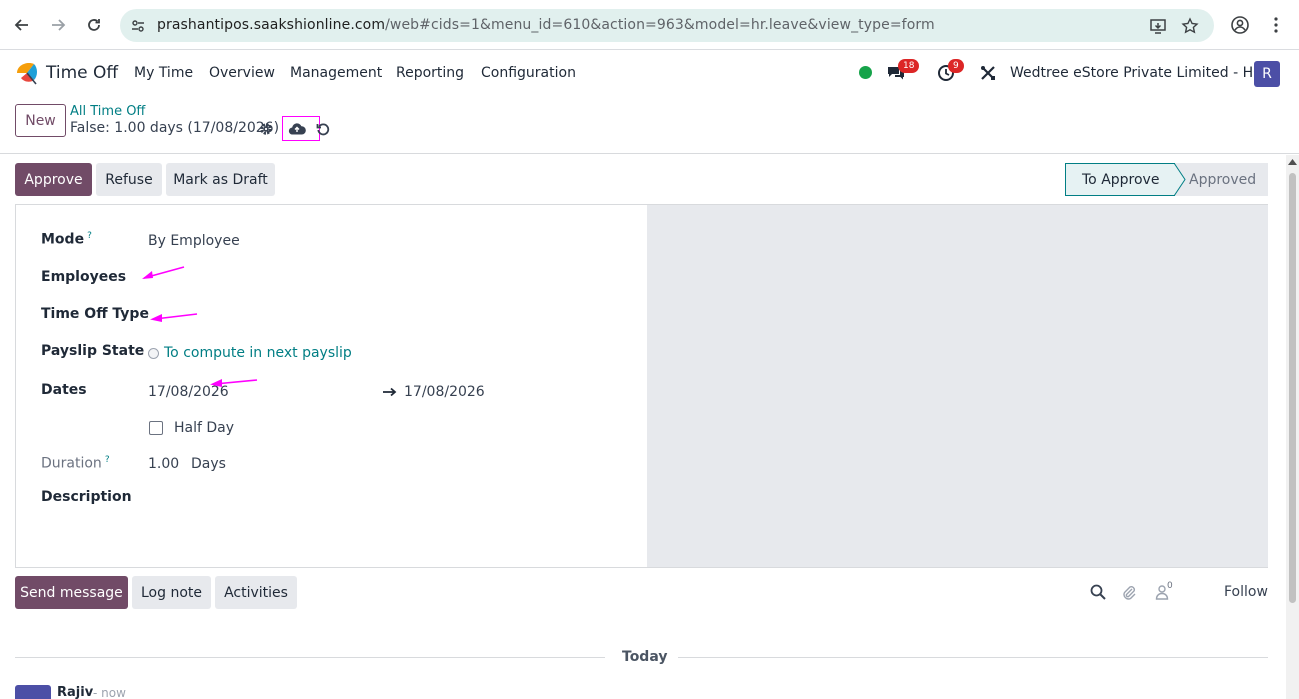  I want to click on company-switcher: Wedtree eStore Private Limited - HO, so click(1137, 73).